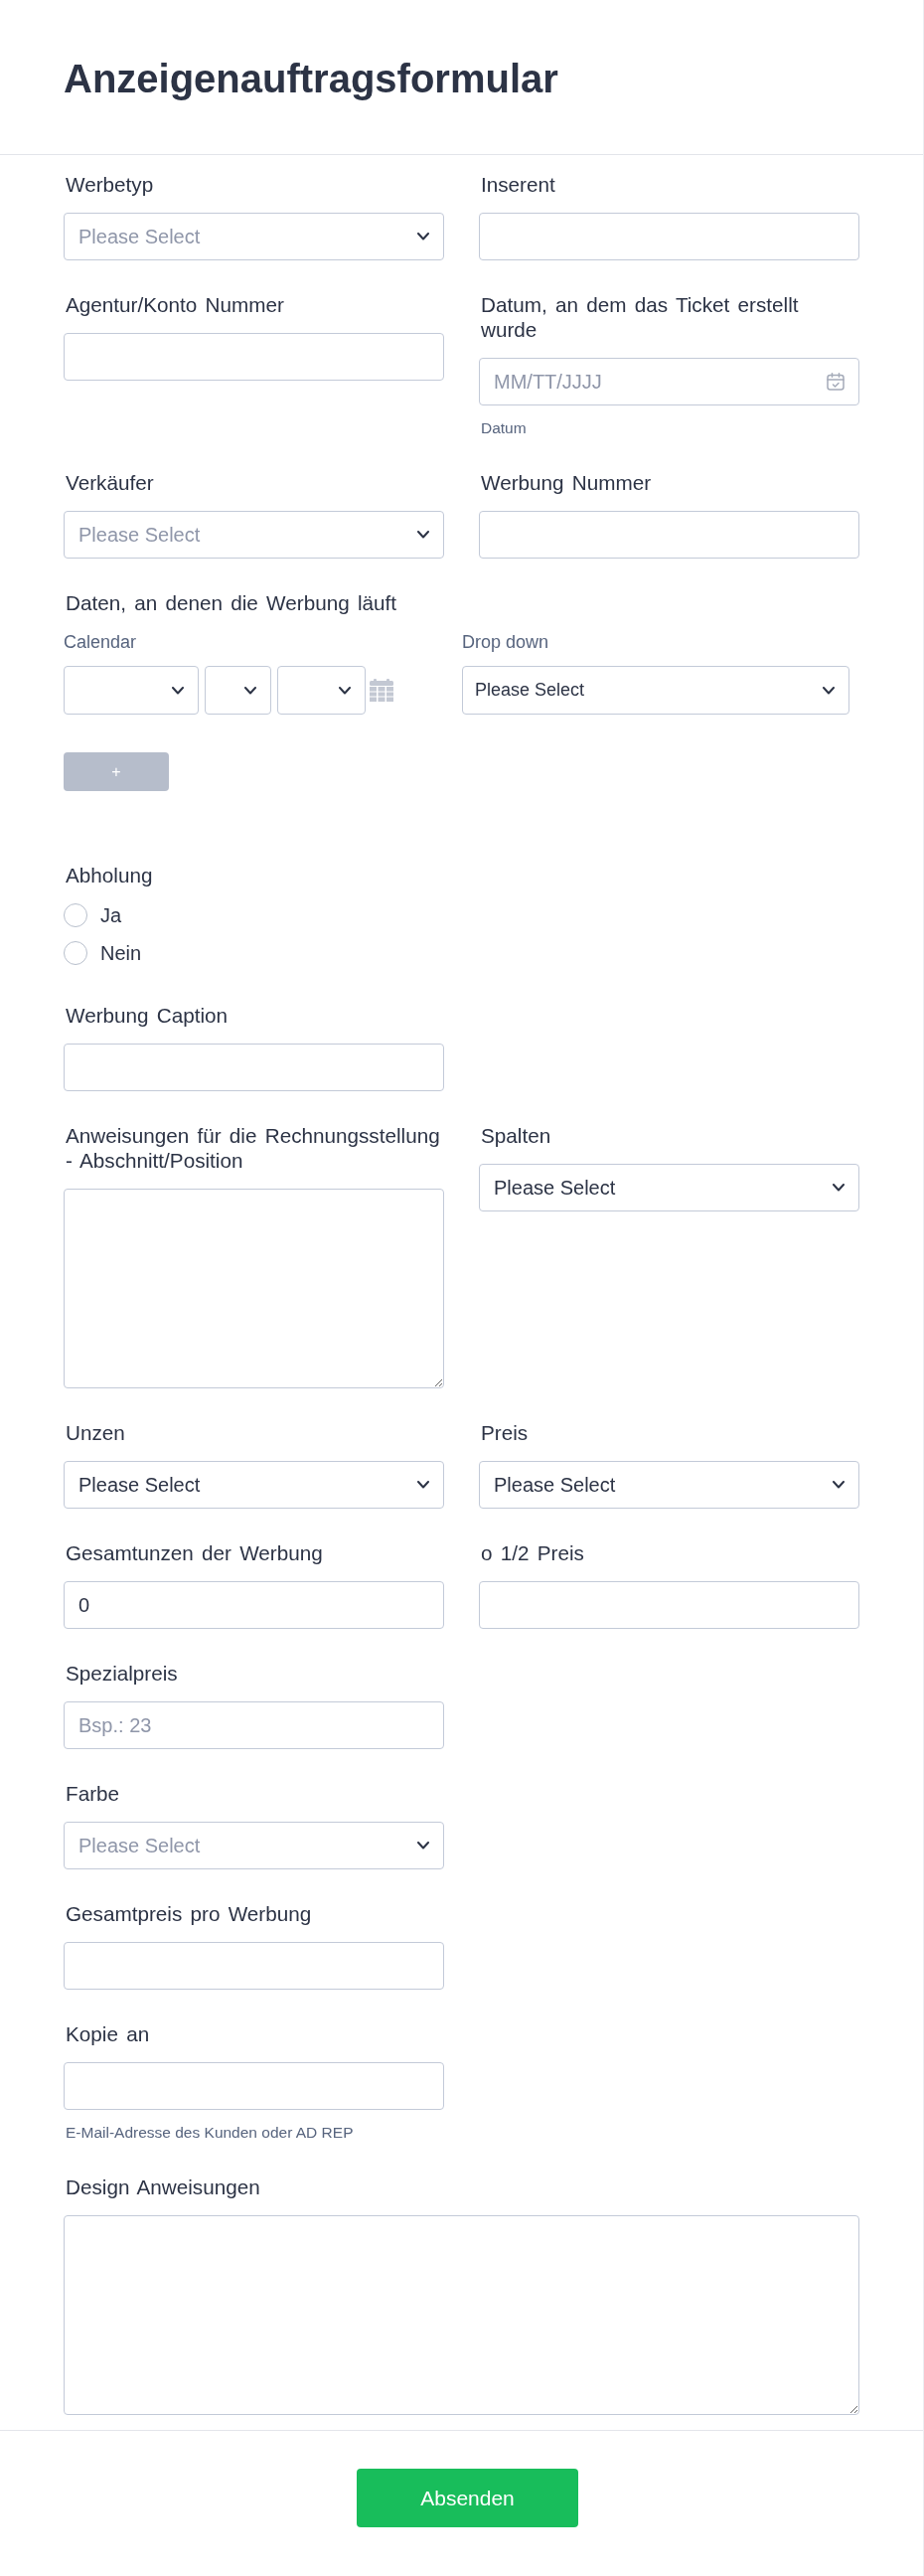 This screenshot has height=2576, width=924. I want to click on form-title: Anzeigenauftragsformular, so click(311, 78).